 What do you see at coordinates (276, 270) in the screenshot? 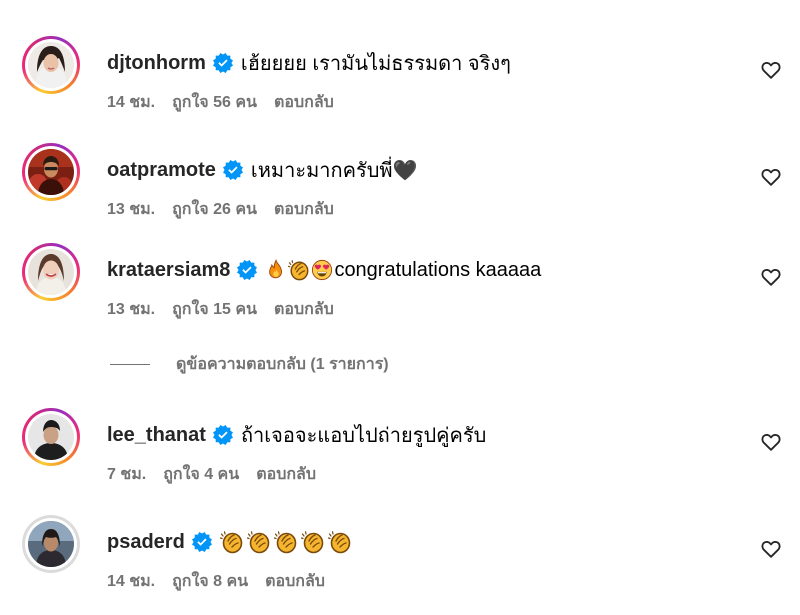
I see `fire-icon` at bounding box center [276, 270].